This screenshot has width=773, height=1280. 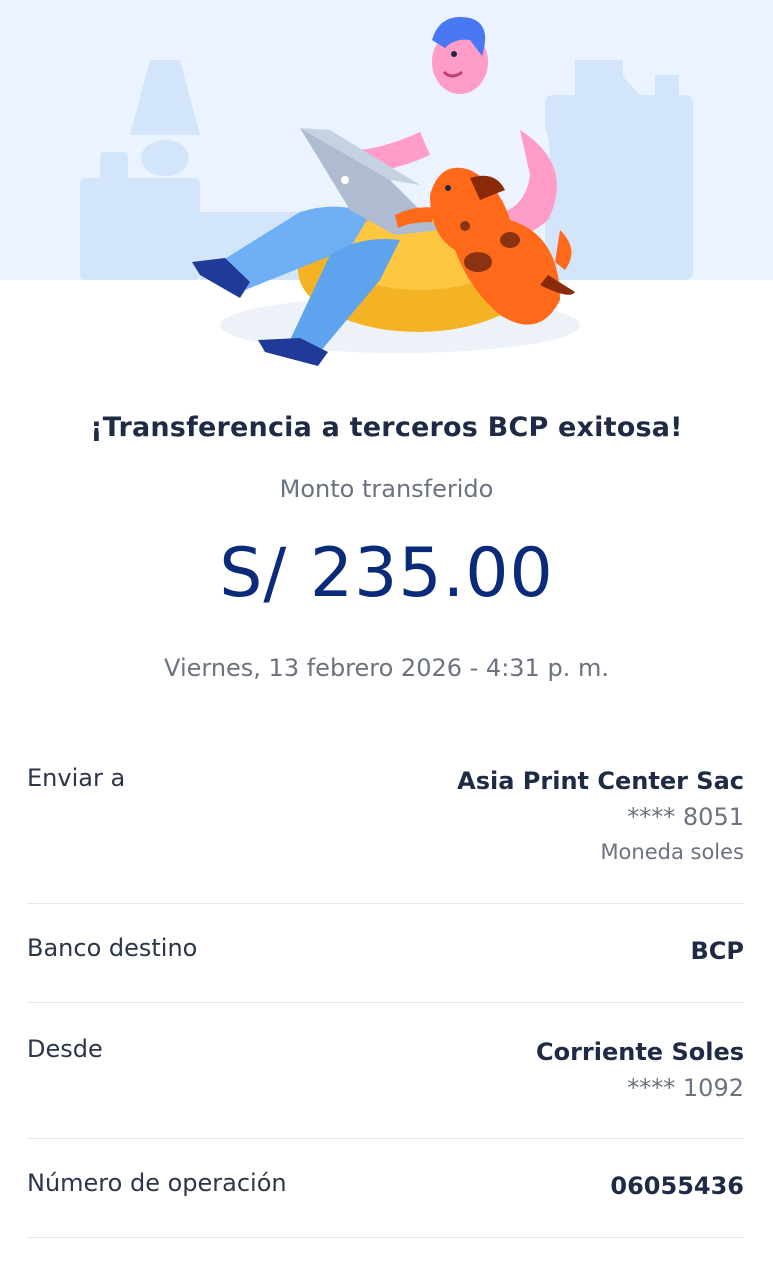 I want to click on operation-values: 06055436, so click(x=677, y=1186).